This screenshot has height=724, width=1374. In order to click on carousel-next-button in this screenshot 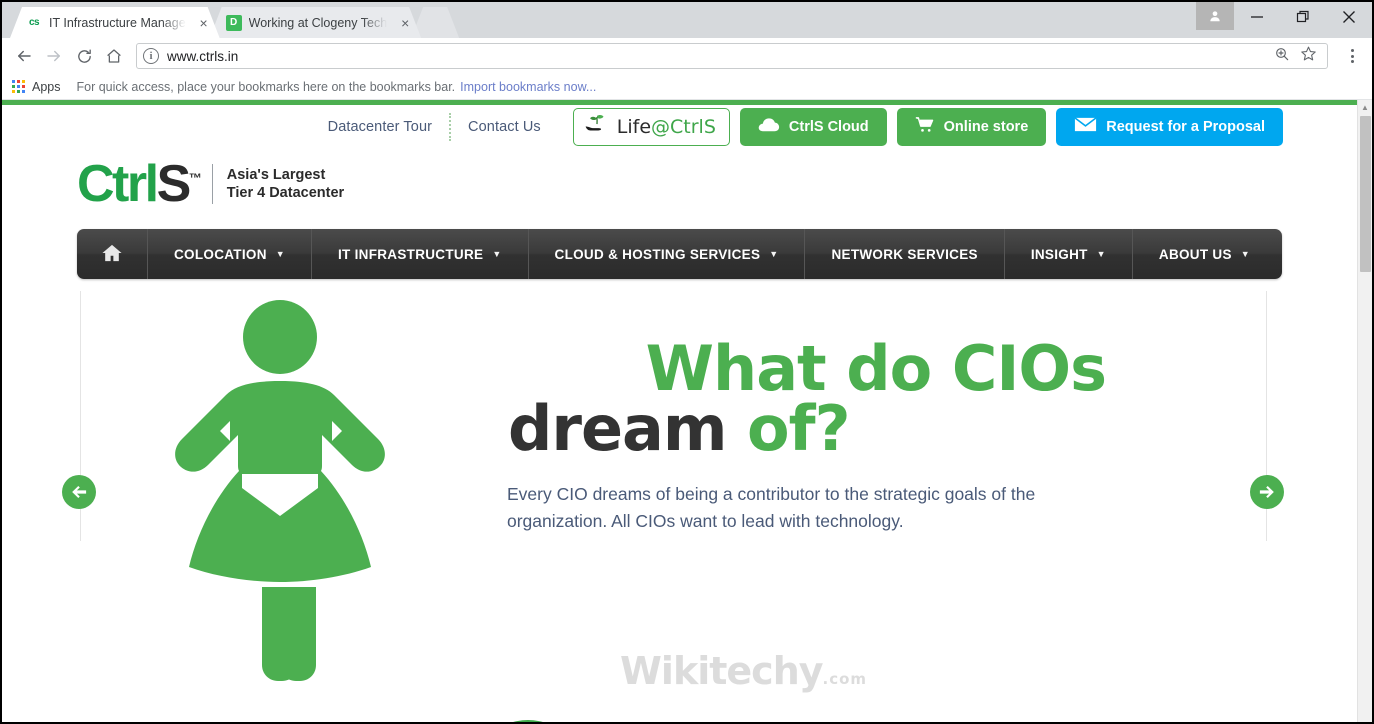, I will do `click(1267, 492)`.